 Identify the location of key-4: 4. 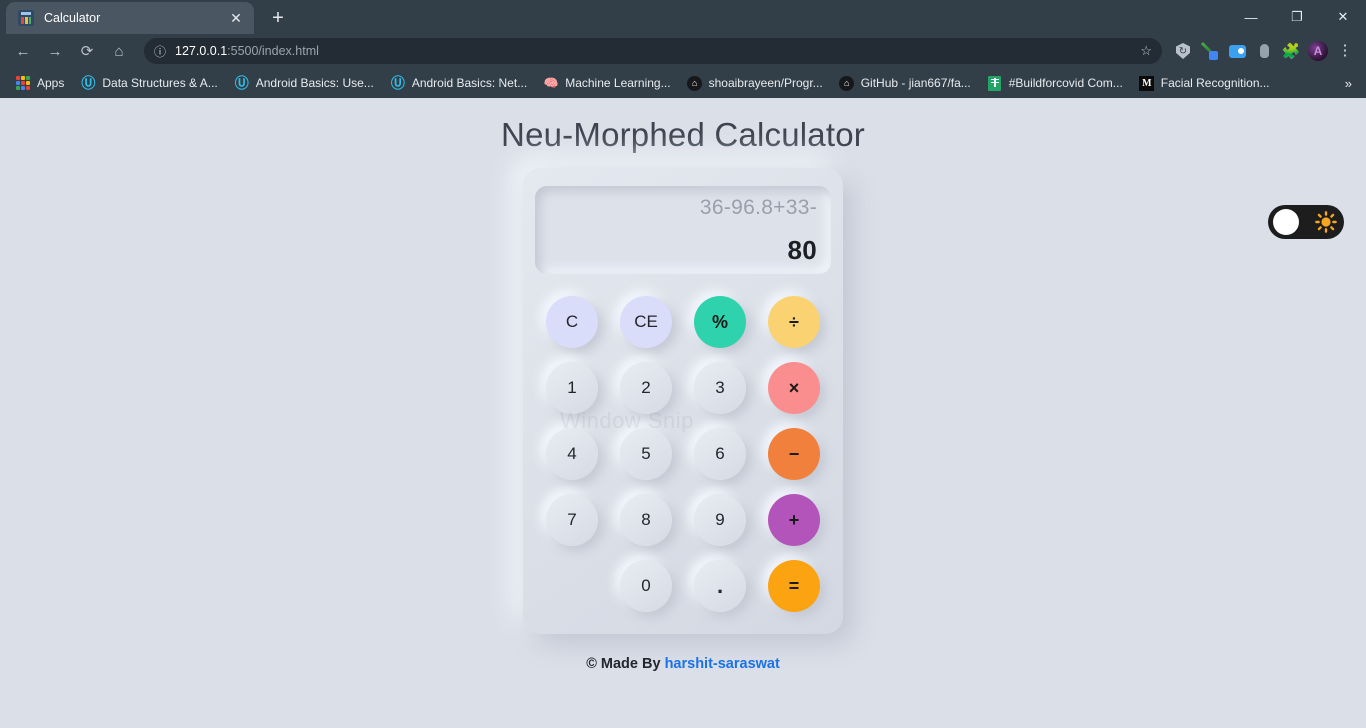
(572, 454).